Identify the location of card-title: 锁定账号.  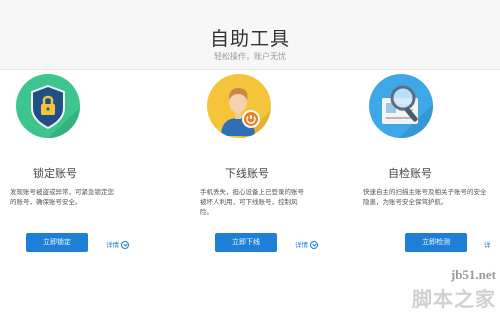
(55, 173).